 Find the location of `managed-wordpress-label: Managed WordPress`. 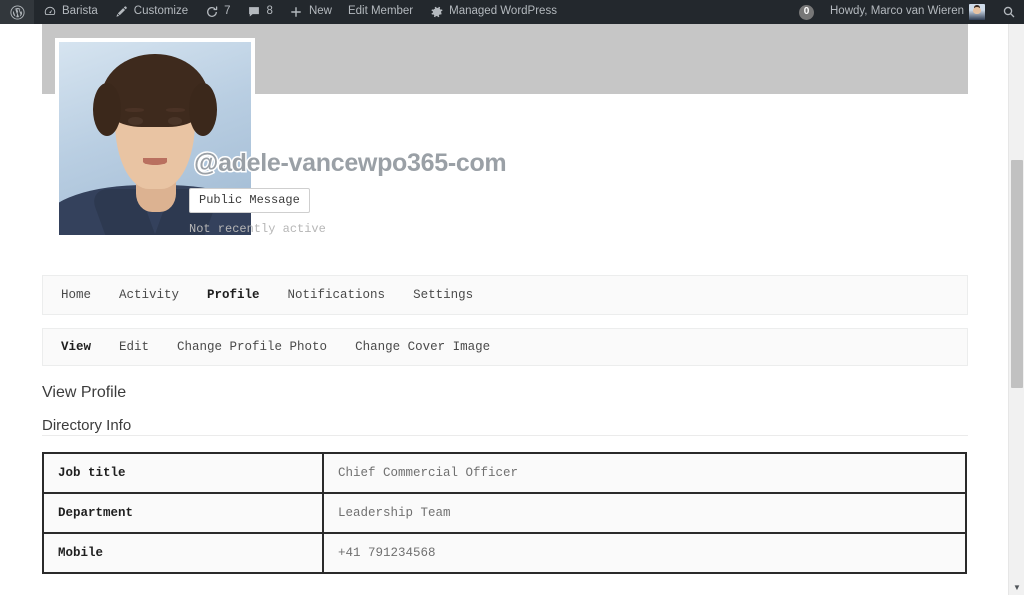

managed-wordpress-label: Managed WordPress is located at coordinates (503, 11).